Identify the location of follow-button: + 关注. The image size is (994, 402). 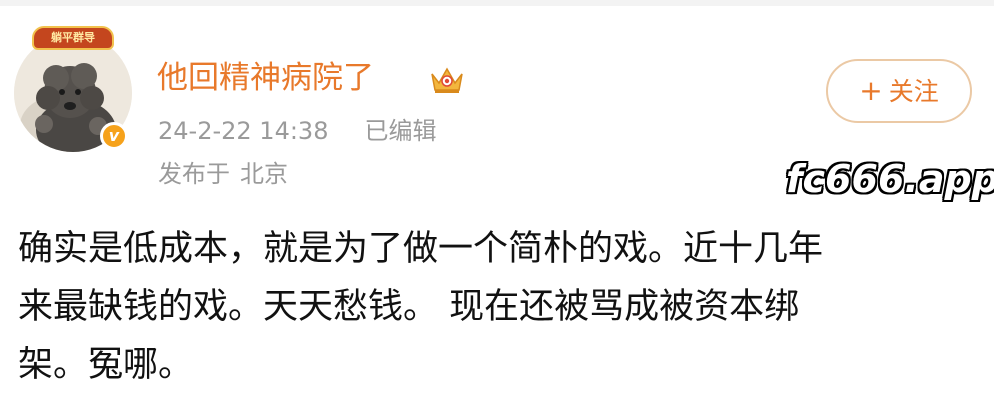
(899, 91).